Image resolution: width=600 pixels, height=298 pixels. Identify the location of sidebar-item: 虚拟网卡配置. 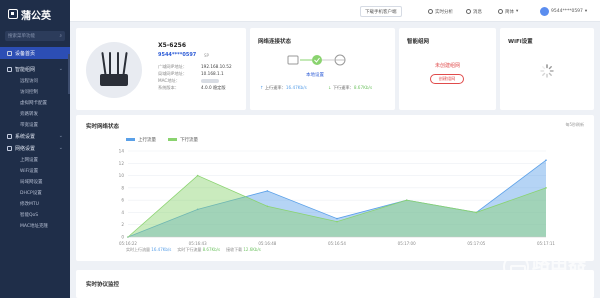
(35, 102).